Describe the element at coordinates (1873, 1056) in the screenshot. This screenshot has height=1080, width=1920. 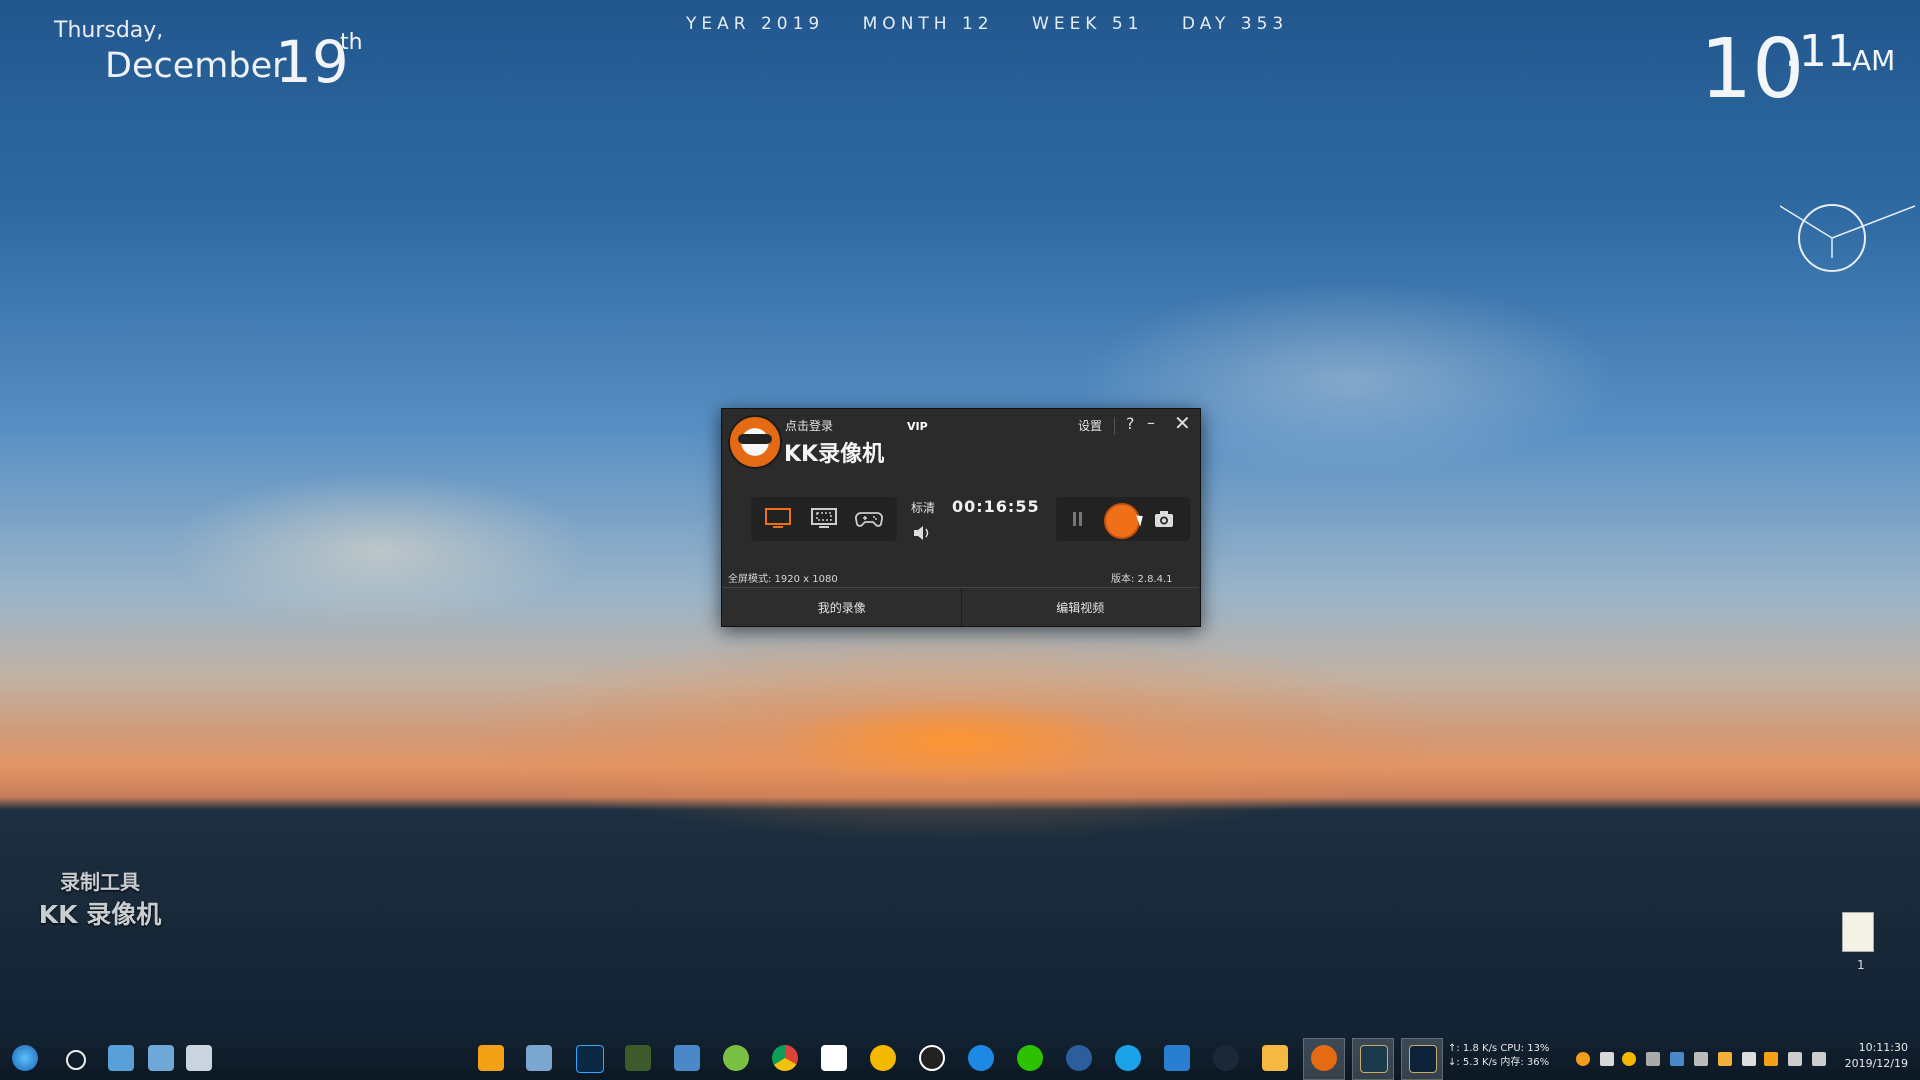
I see `taskbar-clock: 10:11:30 2019/12/19` at that location.